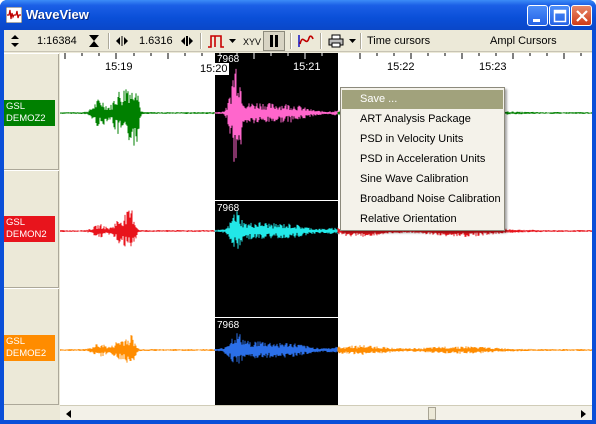  What do you see at coordinates (422, 139) in the screenshot?
I see `menu-item-psd-velocity: PSD in Velocity Units` at bounding box center [422, 139].